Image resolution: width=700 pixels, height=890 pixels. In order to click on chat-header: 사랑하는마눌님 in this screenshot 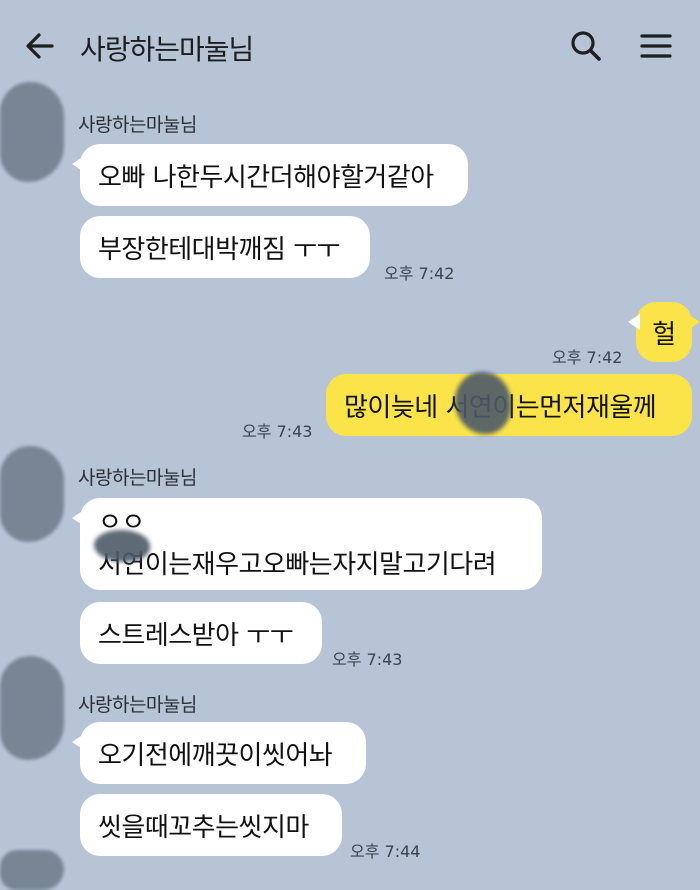, I will do `click(350, 46)`.